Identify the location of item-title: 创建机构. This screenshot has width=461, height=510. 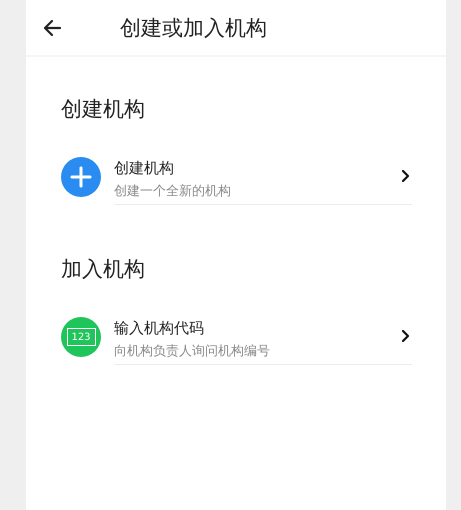
(263, 168).